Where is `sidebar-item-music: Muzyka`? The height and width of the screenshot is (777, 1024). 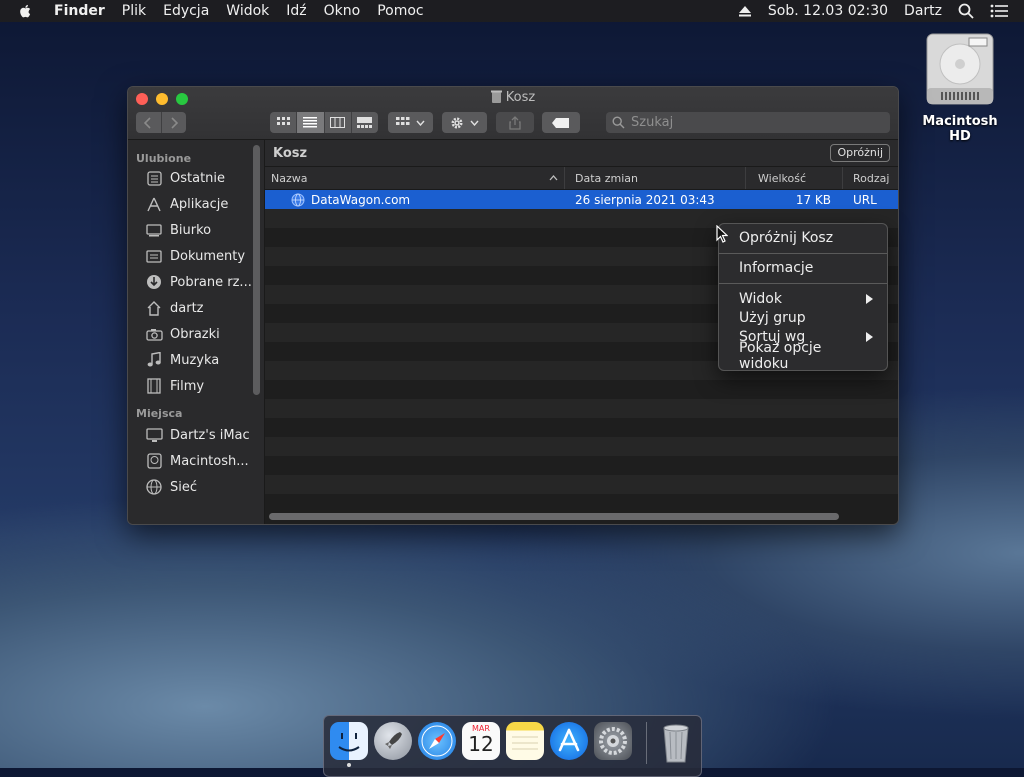
sidebar-item-music: Muzyka is located at coordinates (196, 360).